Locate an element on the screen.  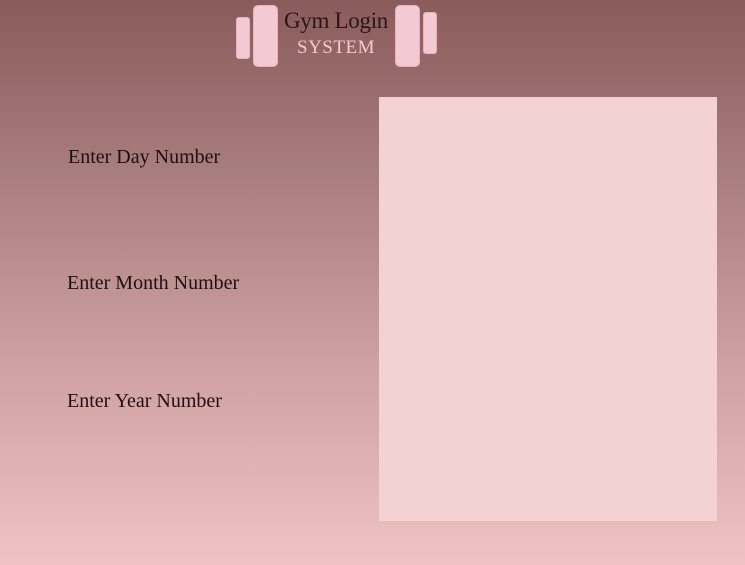
gym-logo: Gym Login SYSTEM is located at coordinates (336, 36).